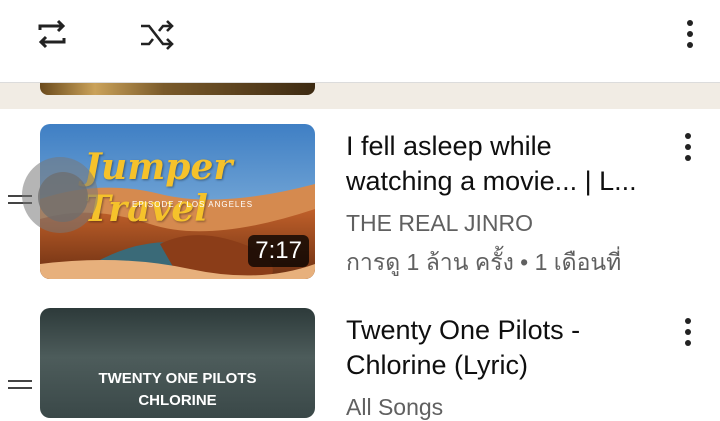 The width and height of the screenshot is (720, 421). I want to click on repeat-icon, so click(52, 34).